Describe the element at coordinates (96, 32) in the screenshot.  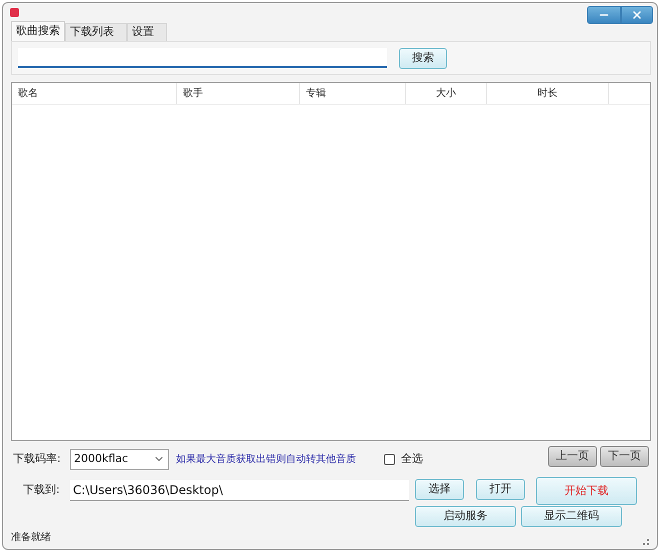
I see `tab: 下载列表` at that location.